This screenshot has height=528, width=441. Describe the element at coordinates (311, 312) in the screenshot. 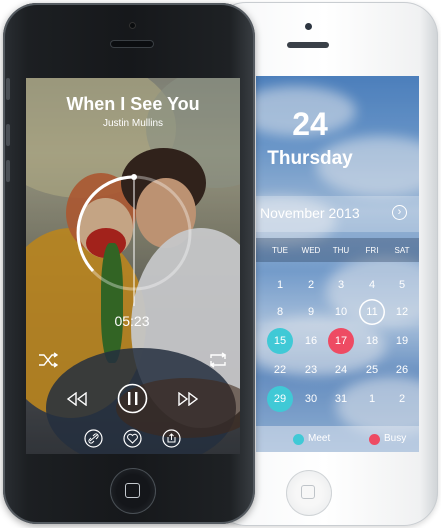

I see `calendar-day: 9` at that location.